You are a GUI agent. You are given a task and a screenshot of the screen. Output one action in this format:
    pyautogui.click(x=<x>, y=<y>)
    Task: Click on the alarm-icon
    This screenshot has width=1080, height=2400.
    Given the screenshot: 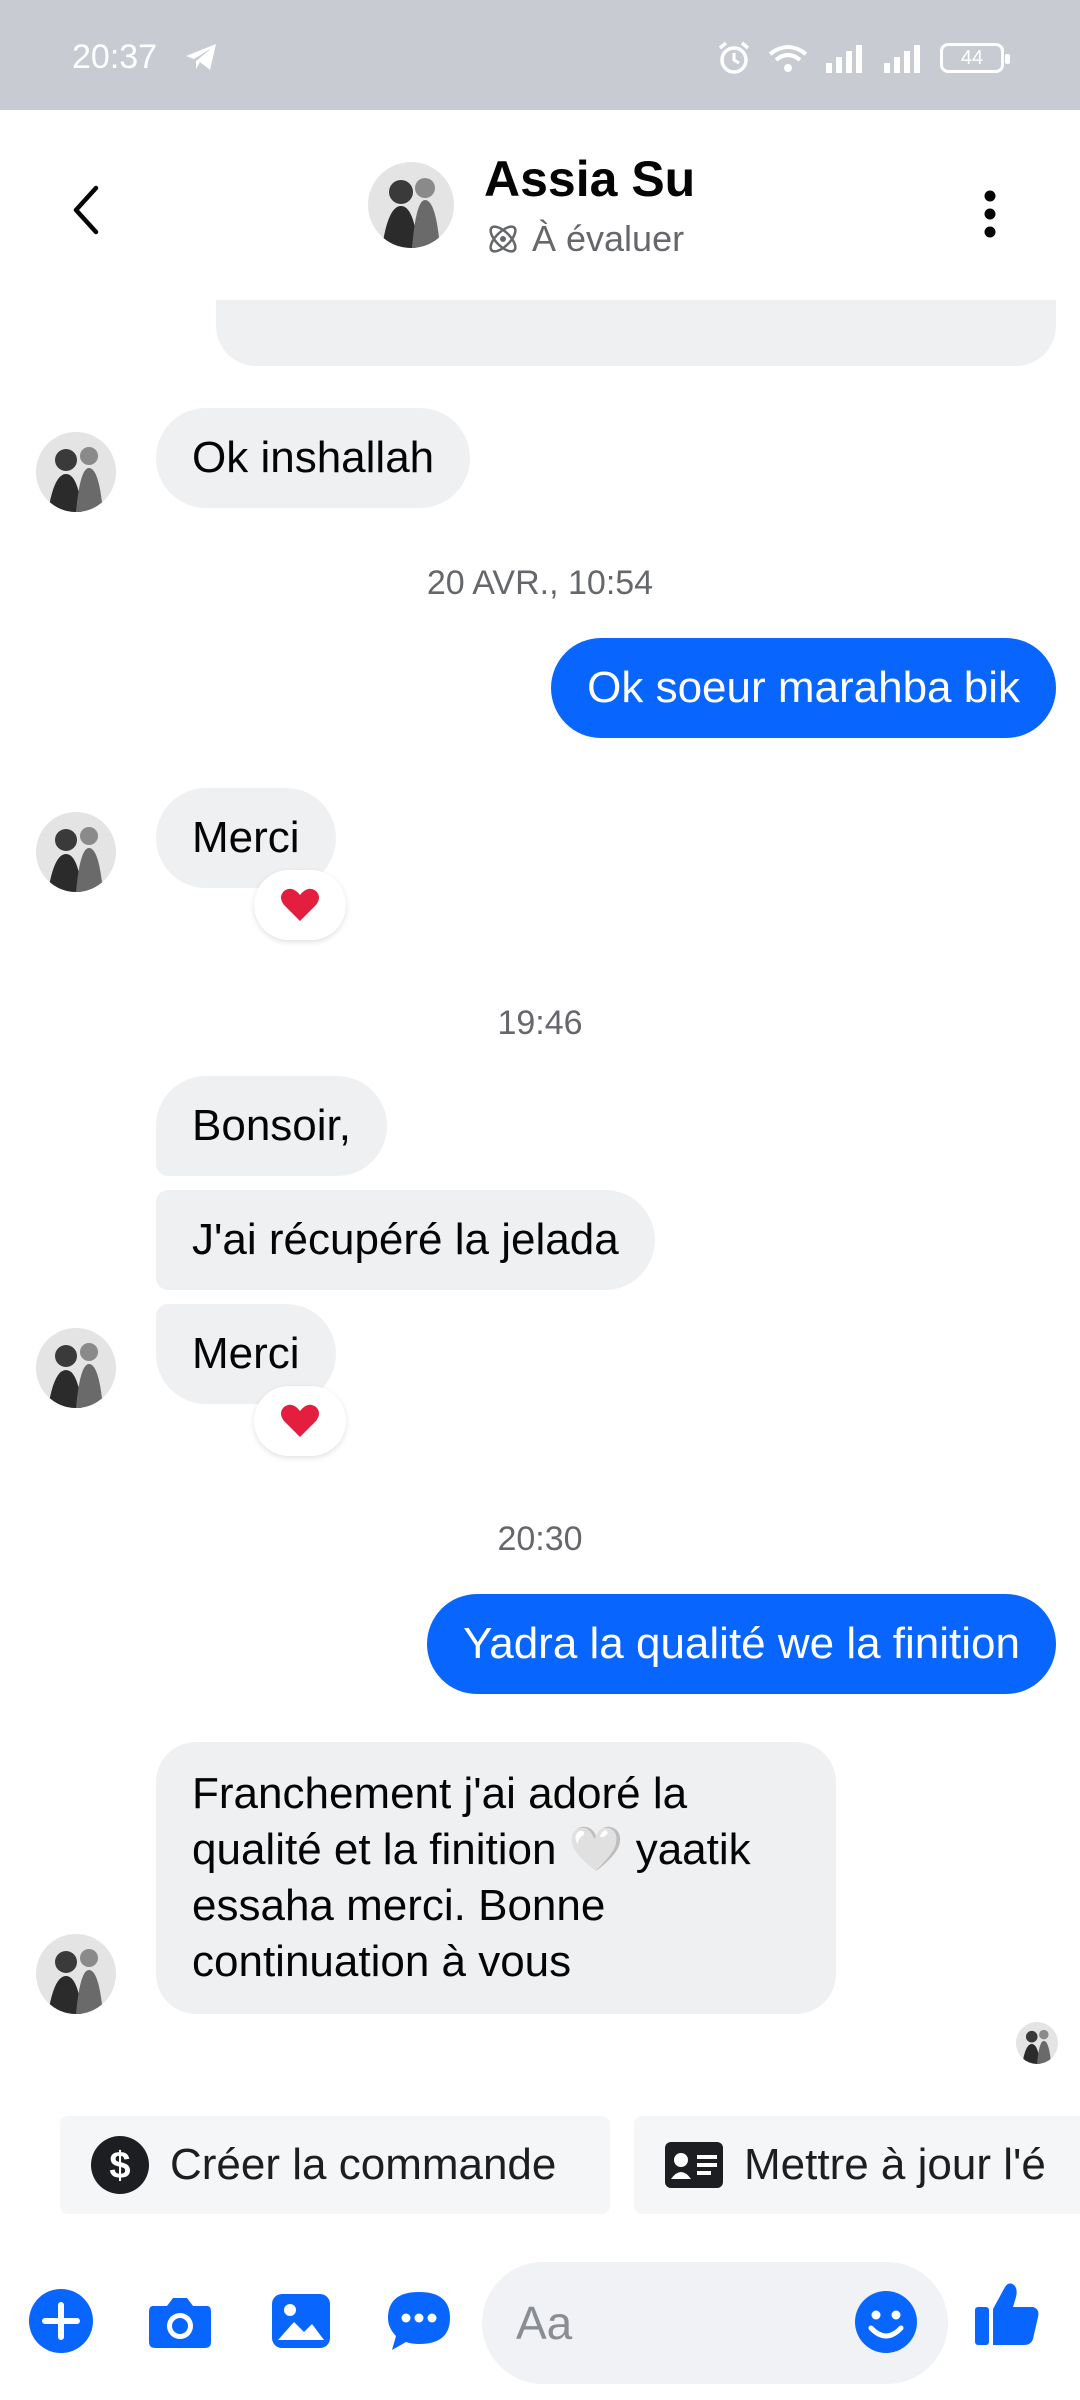 What is the action you would take?
    pyautogui.click(x=734, y=57)
    